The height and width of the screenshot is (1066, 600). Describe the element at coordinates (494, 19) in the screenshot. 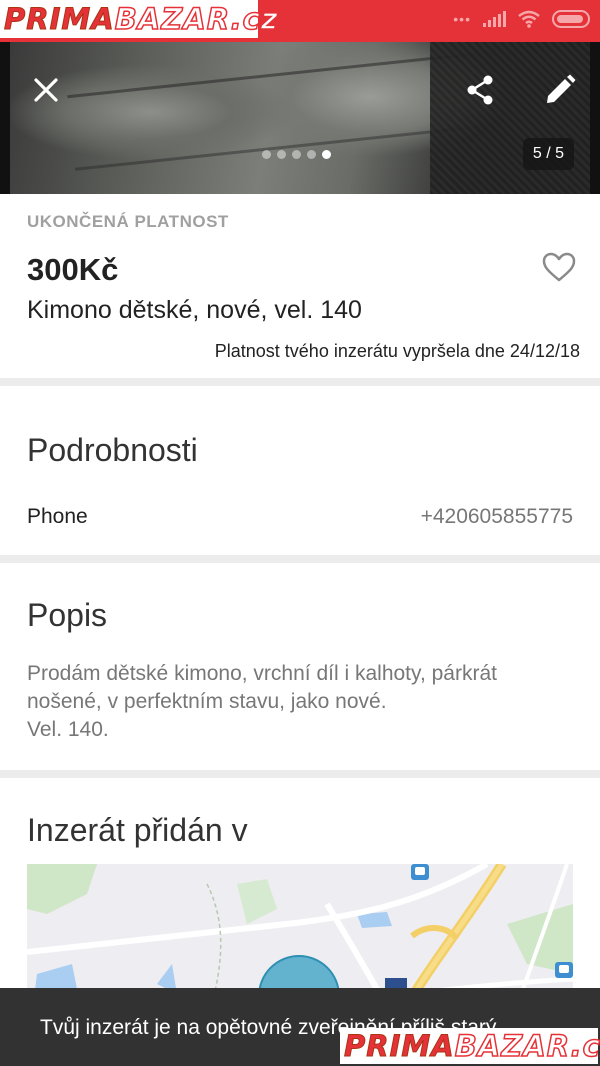

I see `signal-icon` at that location.